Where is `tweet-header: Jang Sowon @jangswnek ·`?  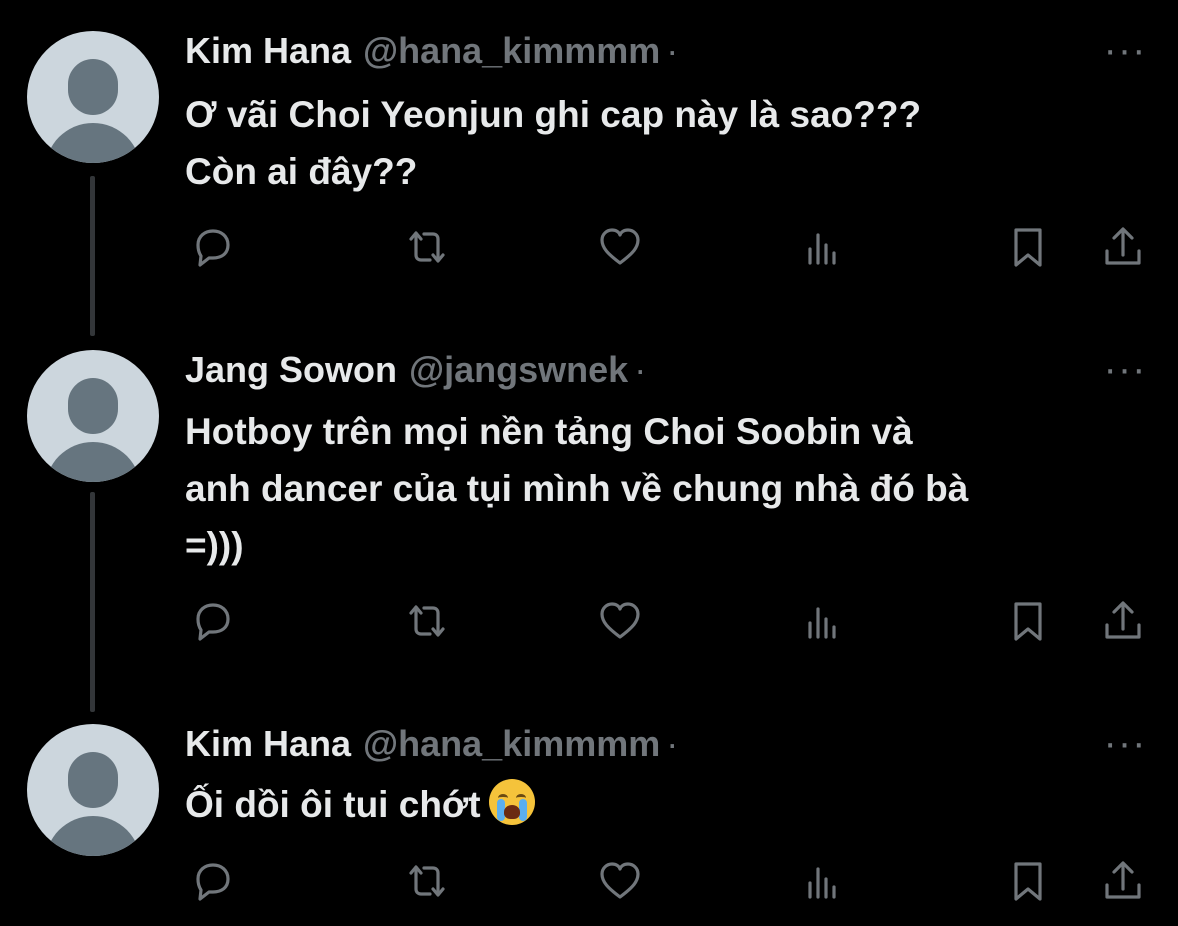
tweet-header: Jang Sowon @jangswnek · is located at coordinates (415, 370).